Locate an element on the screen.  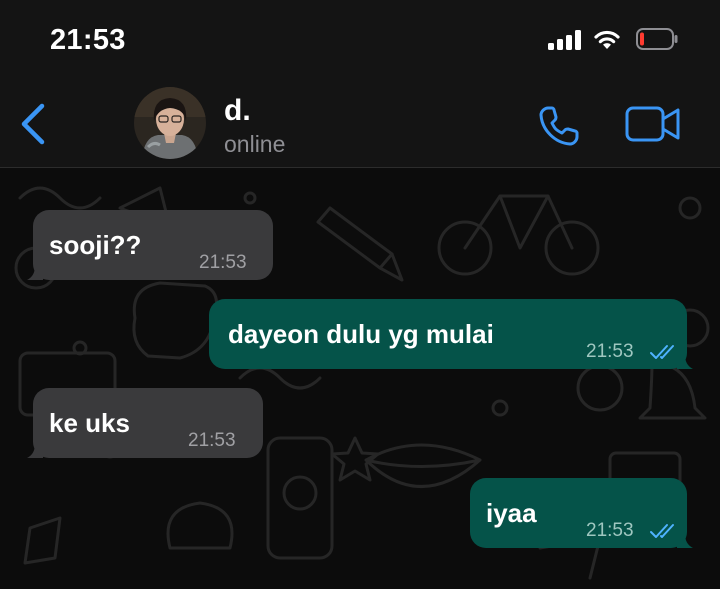
avatar is located at coordinates (170, 123).